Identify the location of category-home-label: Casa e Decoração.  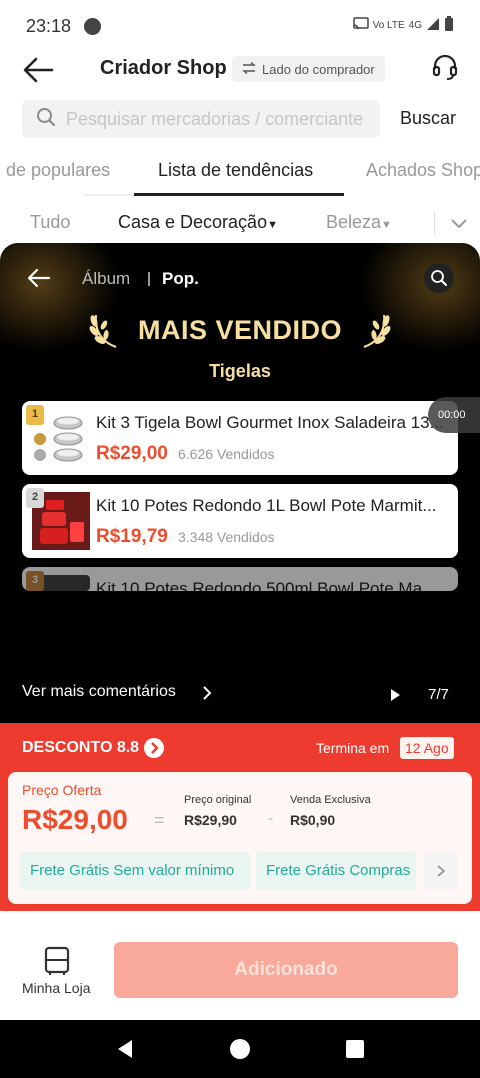
(193, 222).